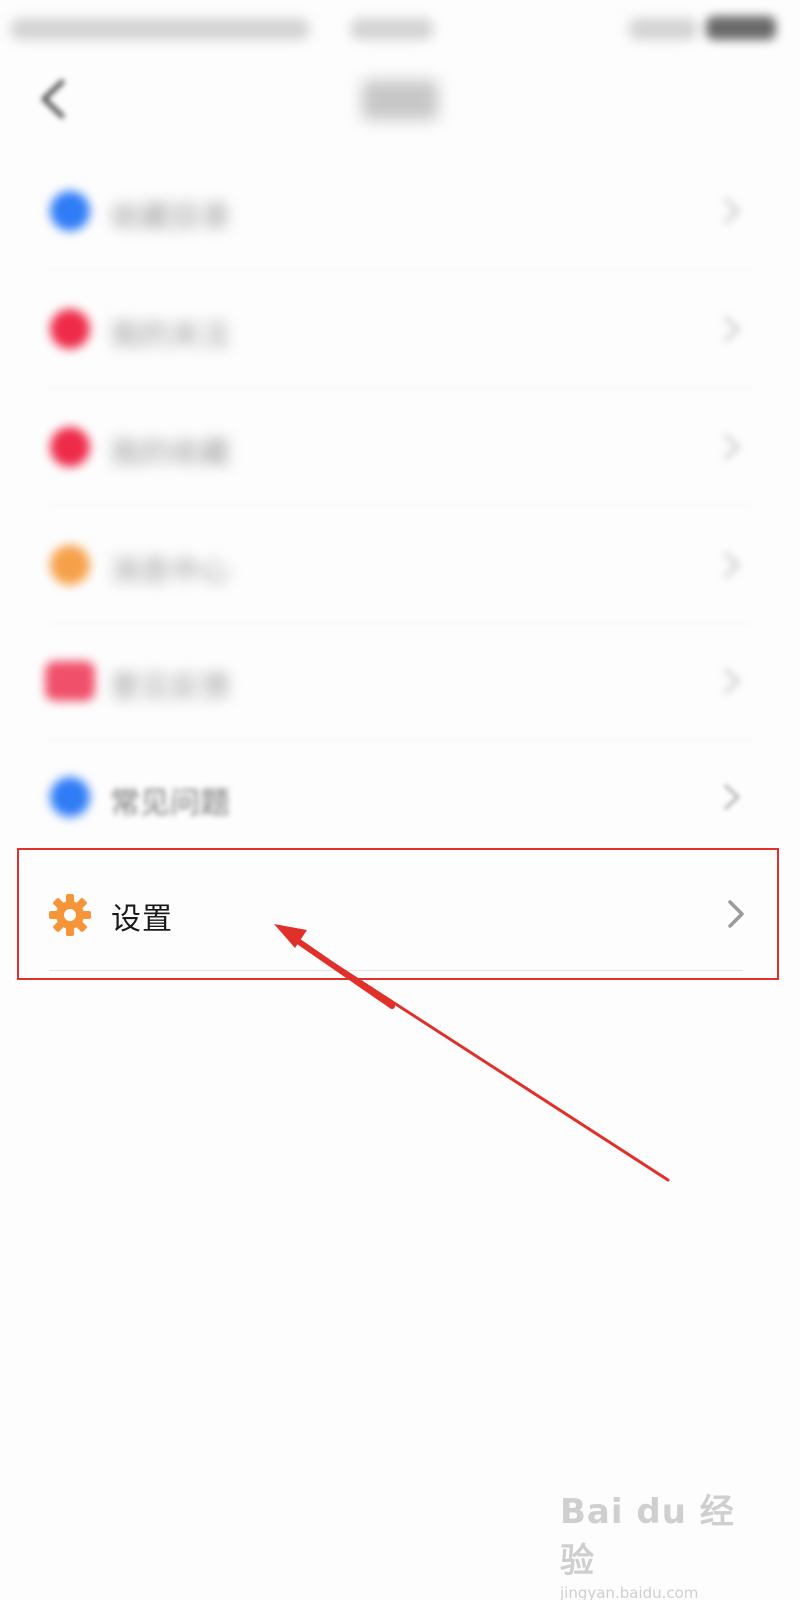 The image size is (800, 1600). What do you see at coordinates (629, 1592) in the screenshot?
I see `watermark-url: jingyan.baidu.com` at bounding box center [629, 1592].